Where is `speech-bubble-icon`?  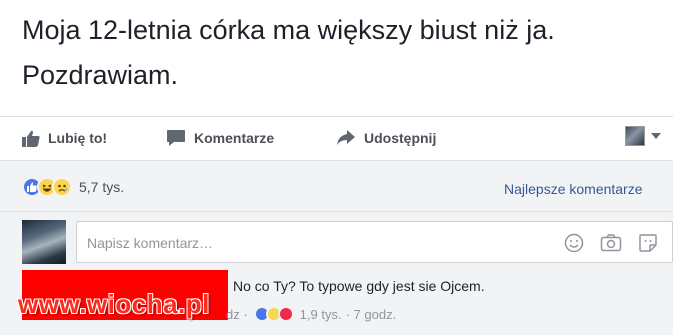 speech-bubble-icon is located at coordinates (176, 138).